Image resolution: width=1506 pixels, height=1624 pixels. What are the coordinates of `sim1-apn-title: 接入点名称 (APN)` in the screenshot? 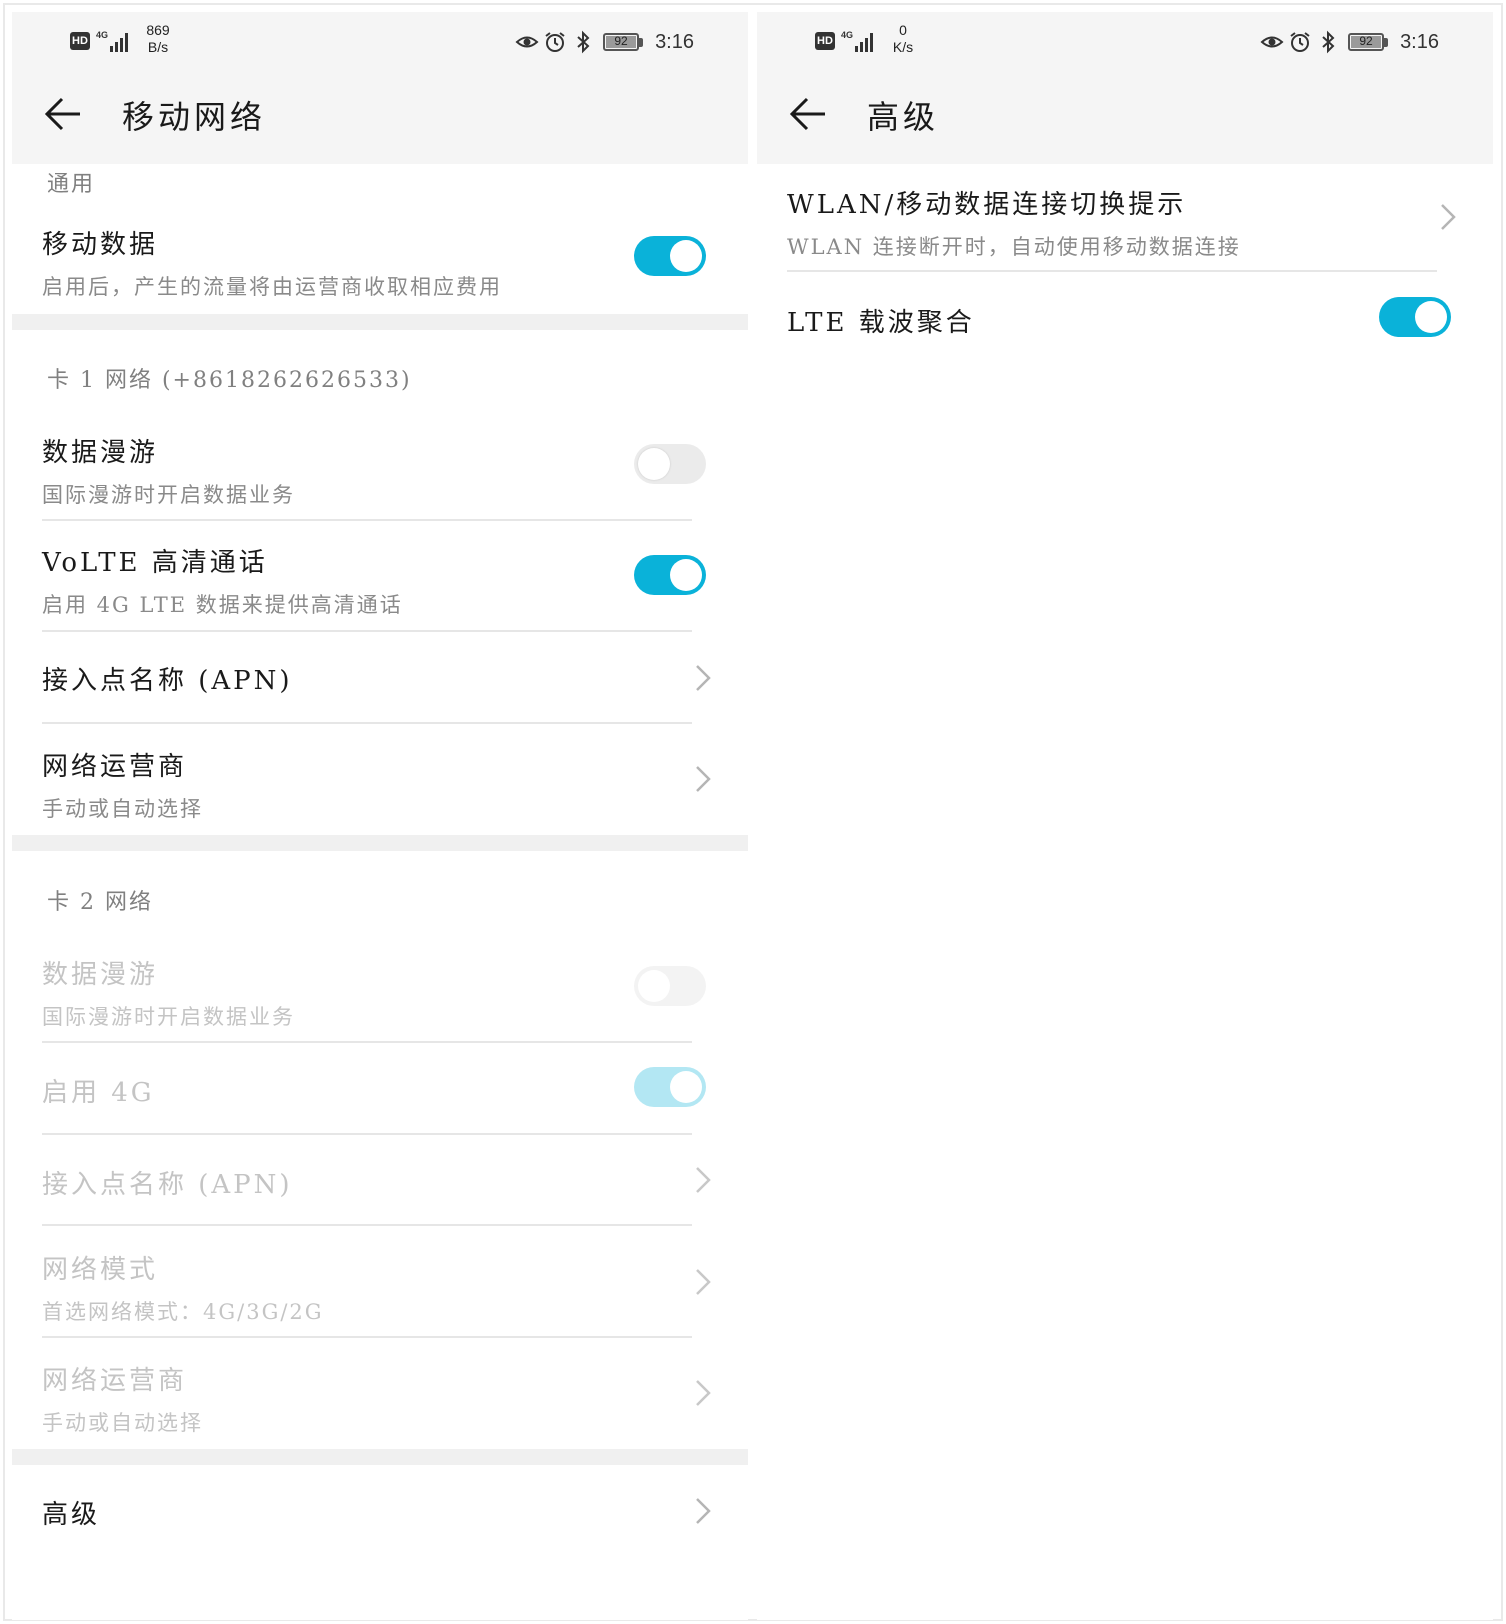 It's located at (167, 681).